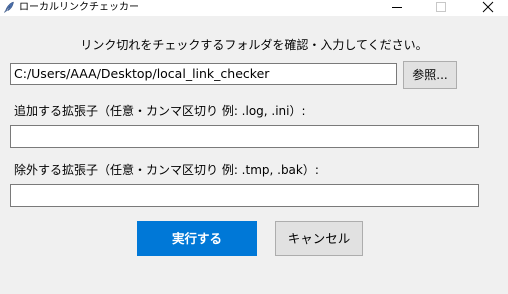 The height and width of the screenshot is (294, 508). I want to click on folder-path-input: C:/Users/AAA/Desktop/local_link_checker, so click(203, 74).